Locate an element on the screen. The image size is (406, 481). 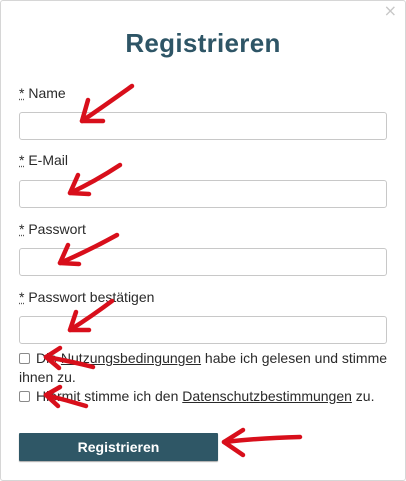
privacy-suffix: zu. is located at coordinates (363, 396).